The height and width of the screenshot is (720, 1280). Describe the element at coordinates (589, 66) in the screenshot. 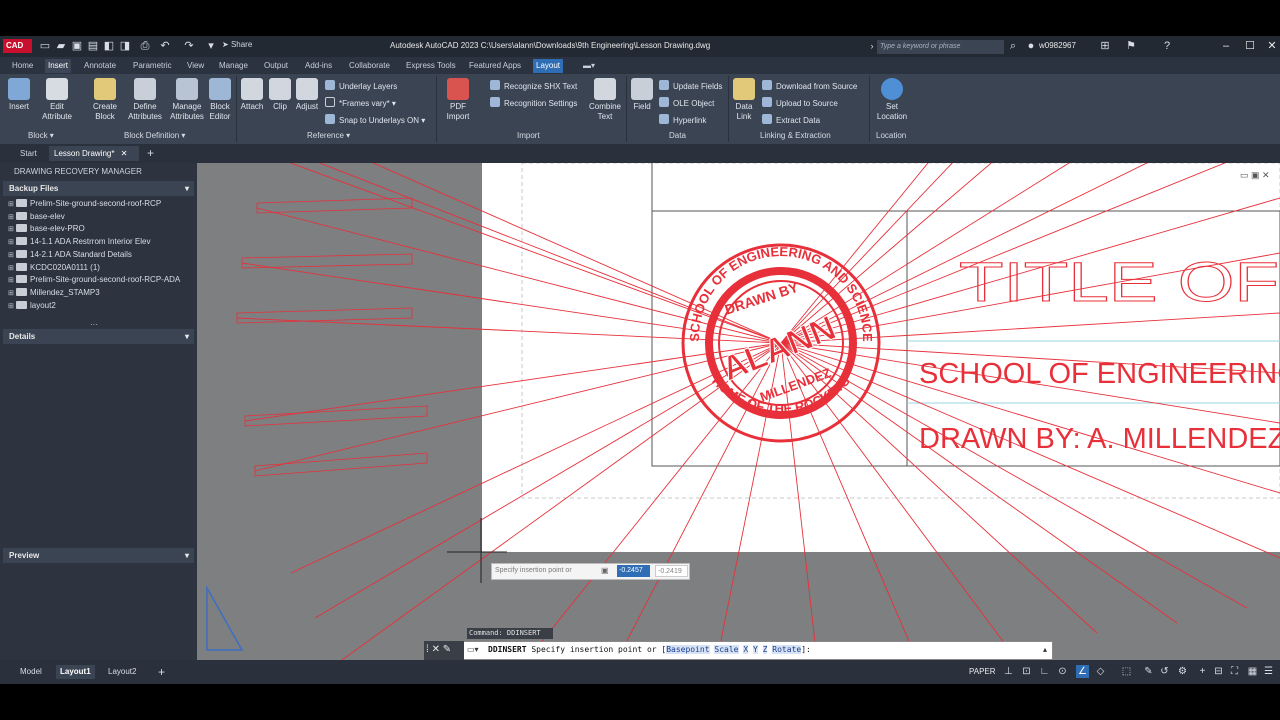

I see `ribbon-options-icon: ▬▾` at that location.